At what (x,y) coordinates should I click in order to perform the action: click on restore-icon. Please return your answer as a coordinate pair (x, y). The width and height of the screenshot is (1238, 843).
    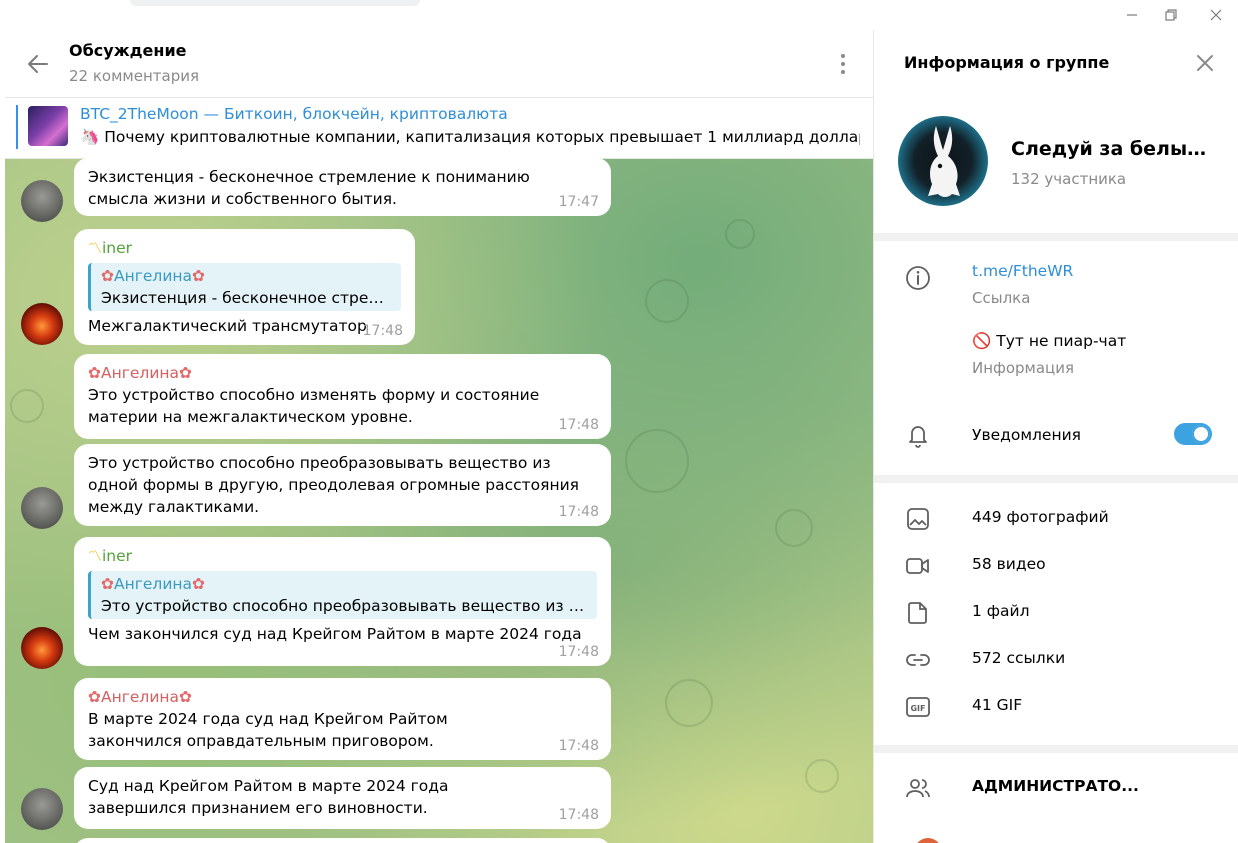
    Looking at the image, I should click on (1171, 15).